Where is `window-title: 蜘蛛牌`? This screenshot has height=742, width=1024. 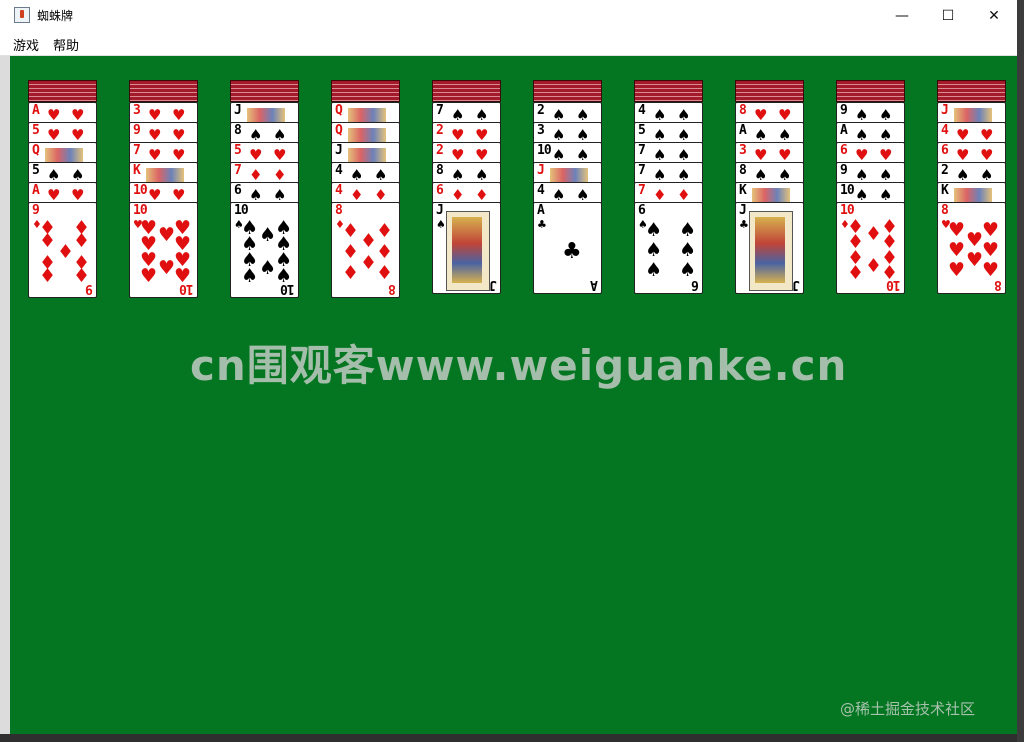
window-title: 蜘蛛牌 is located at coordinates (55, 16).